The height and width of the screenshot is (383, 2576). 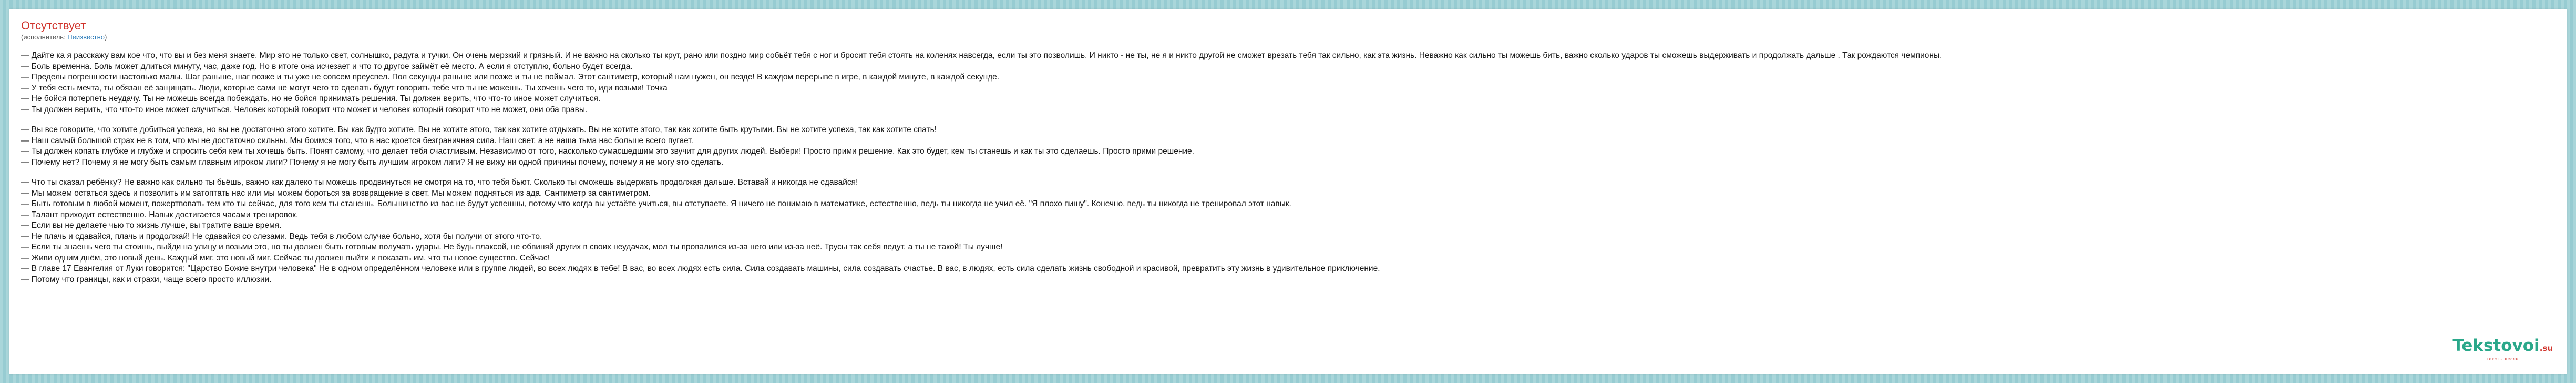 I want to click on logo-tagline: тексты песен, so click(x=2503, y=359).